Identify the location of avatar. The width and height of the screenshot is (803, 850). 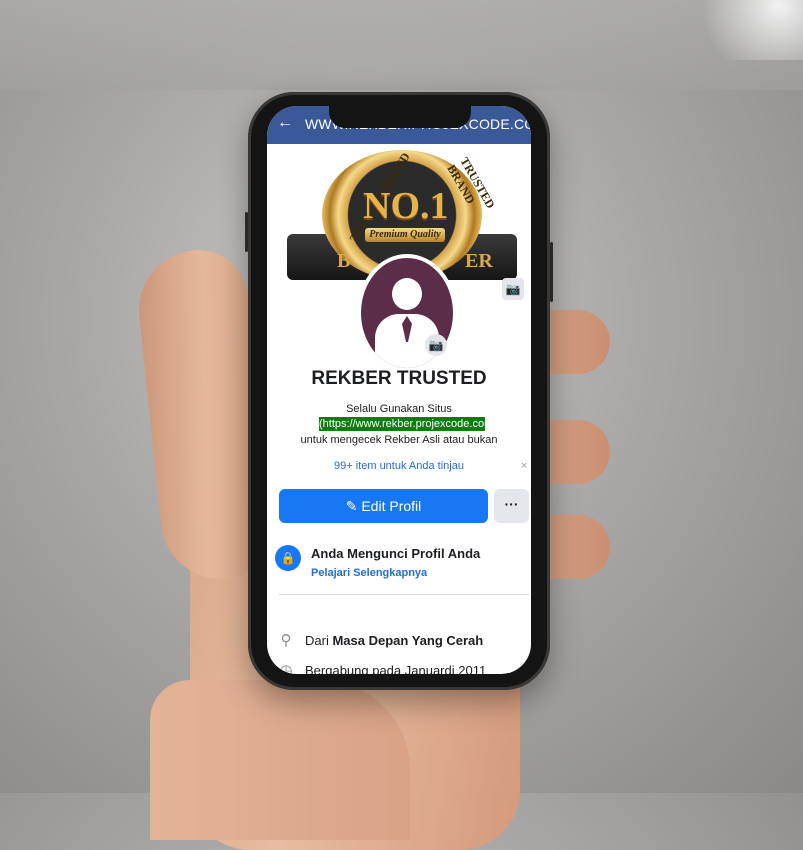
(407, 313).